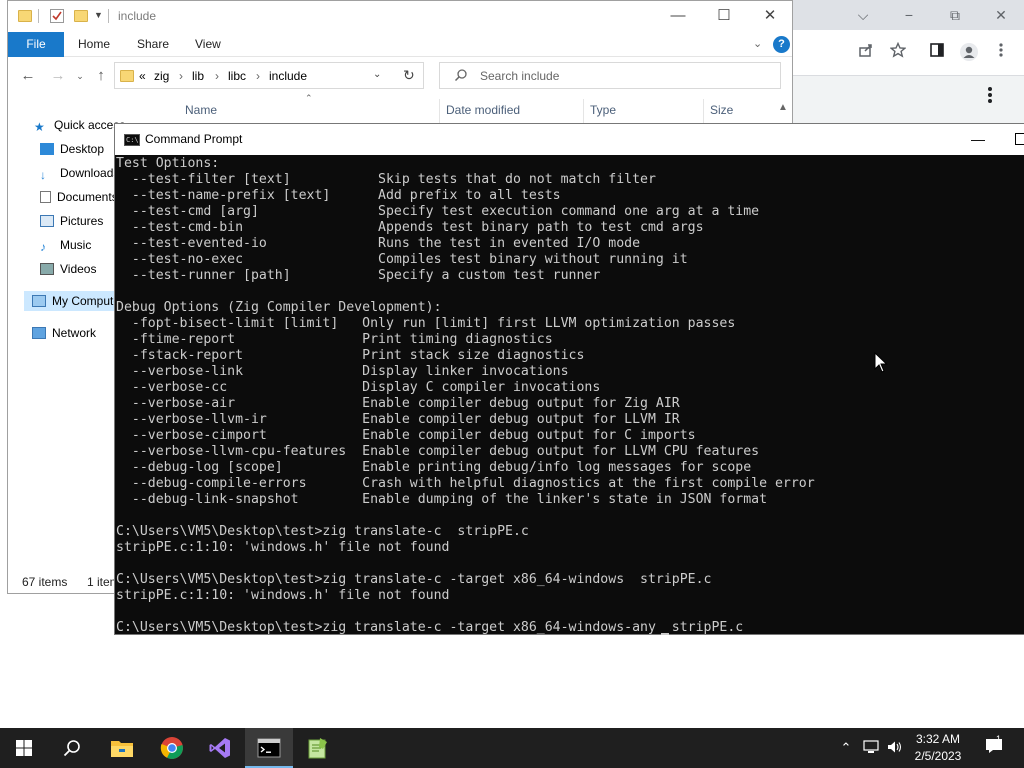 The image size is (1024, 768). I want to click on share-icon, so click(866, 53).